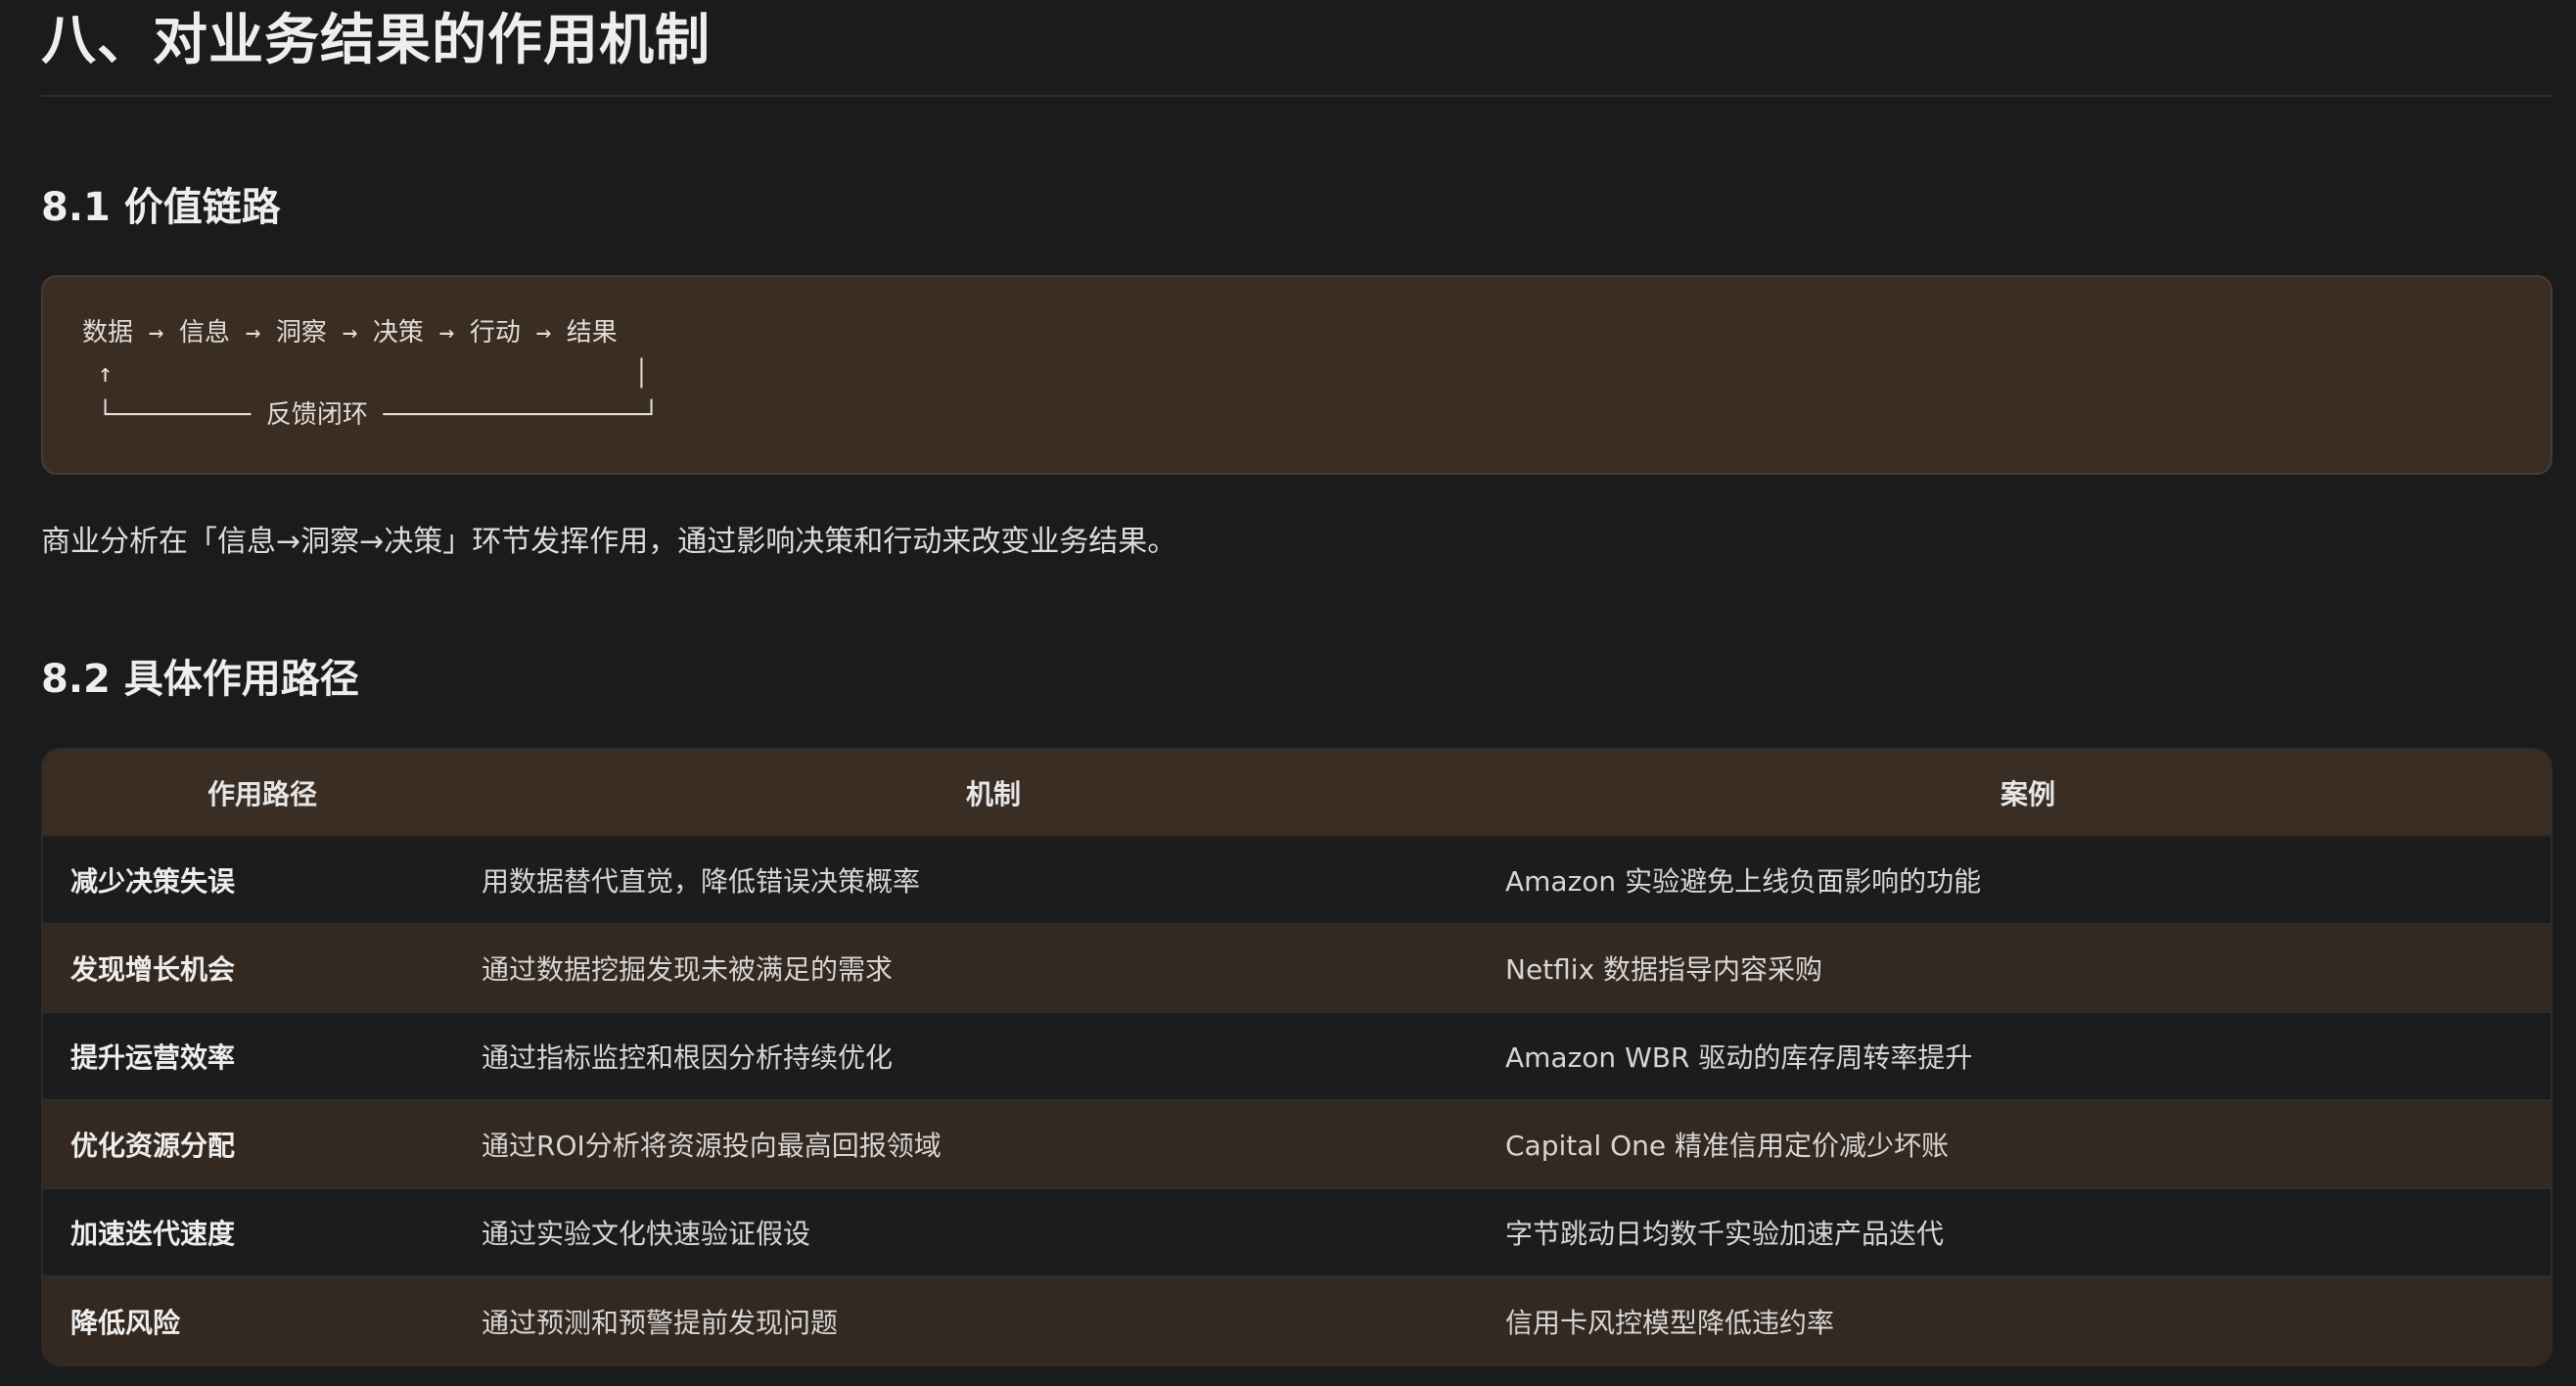 The image size is (2576, 1386). I want to click on cell-path: 优化资源分配, so click(153, 1146).